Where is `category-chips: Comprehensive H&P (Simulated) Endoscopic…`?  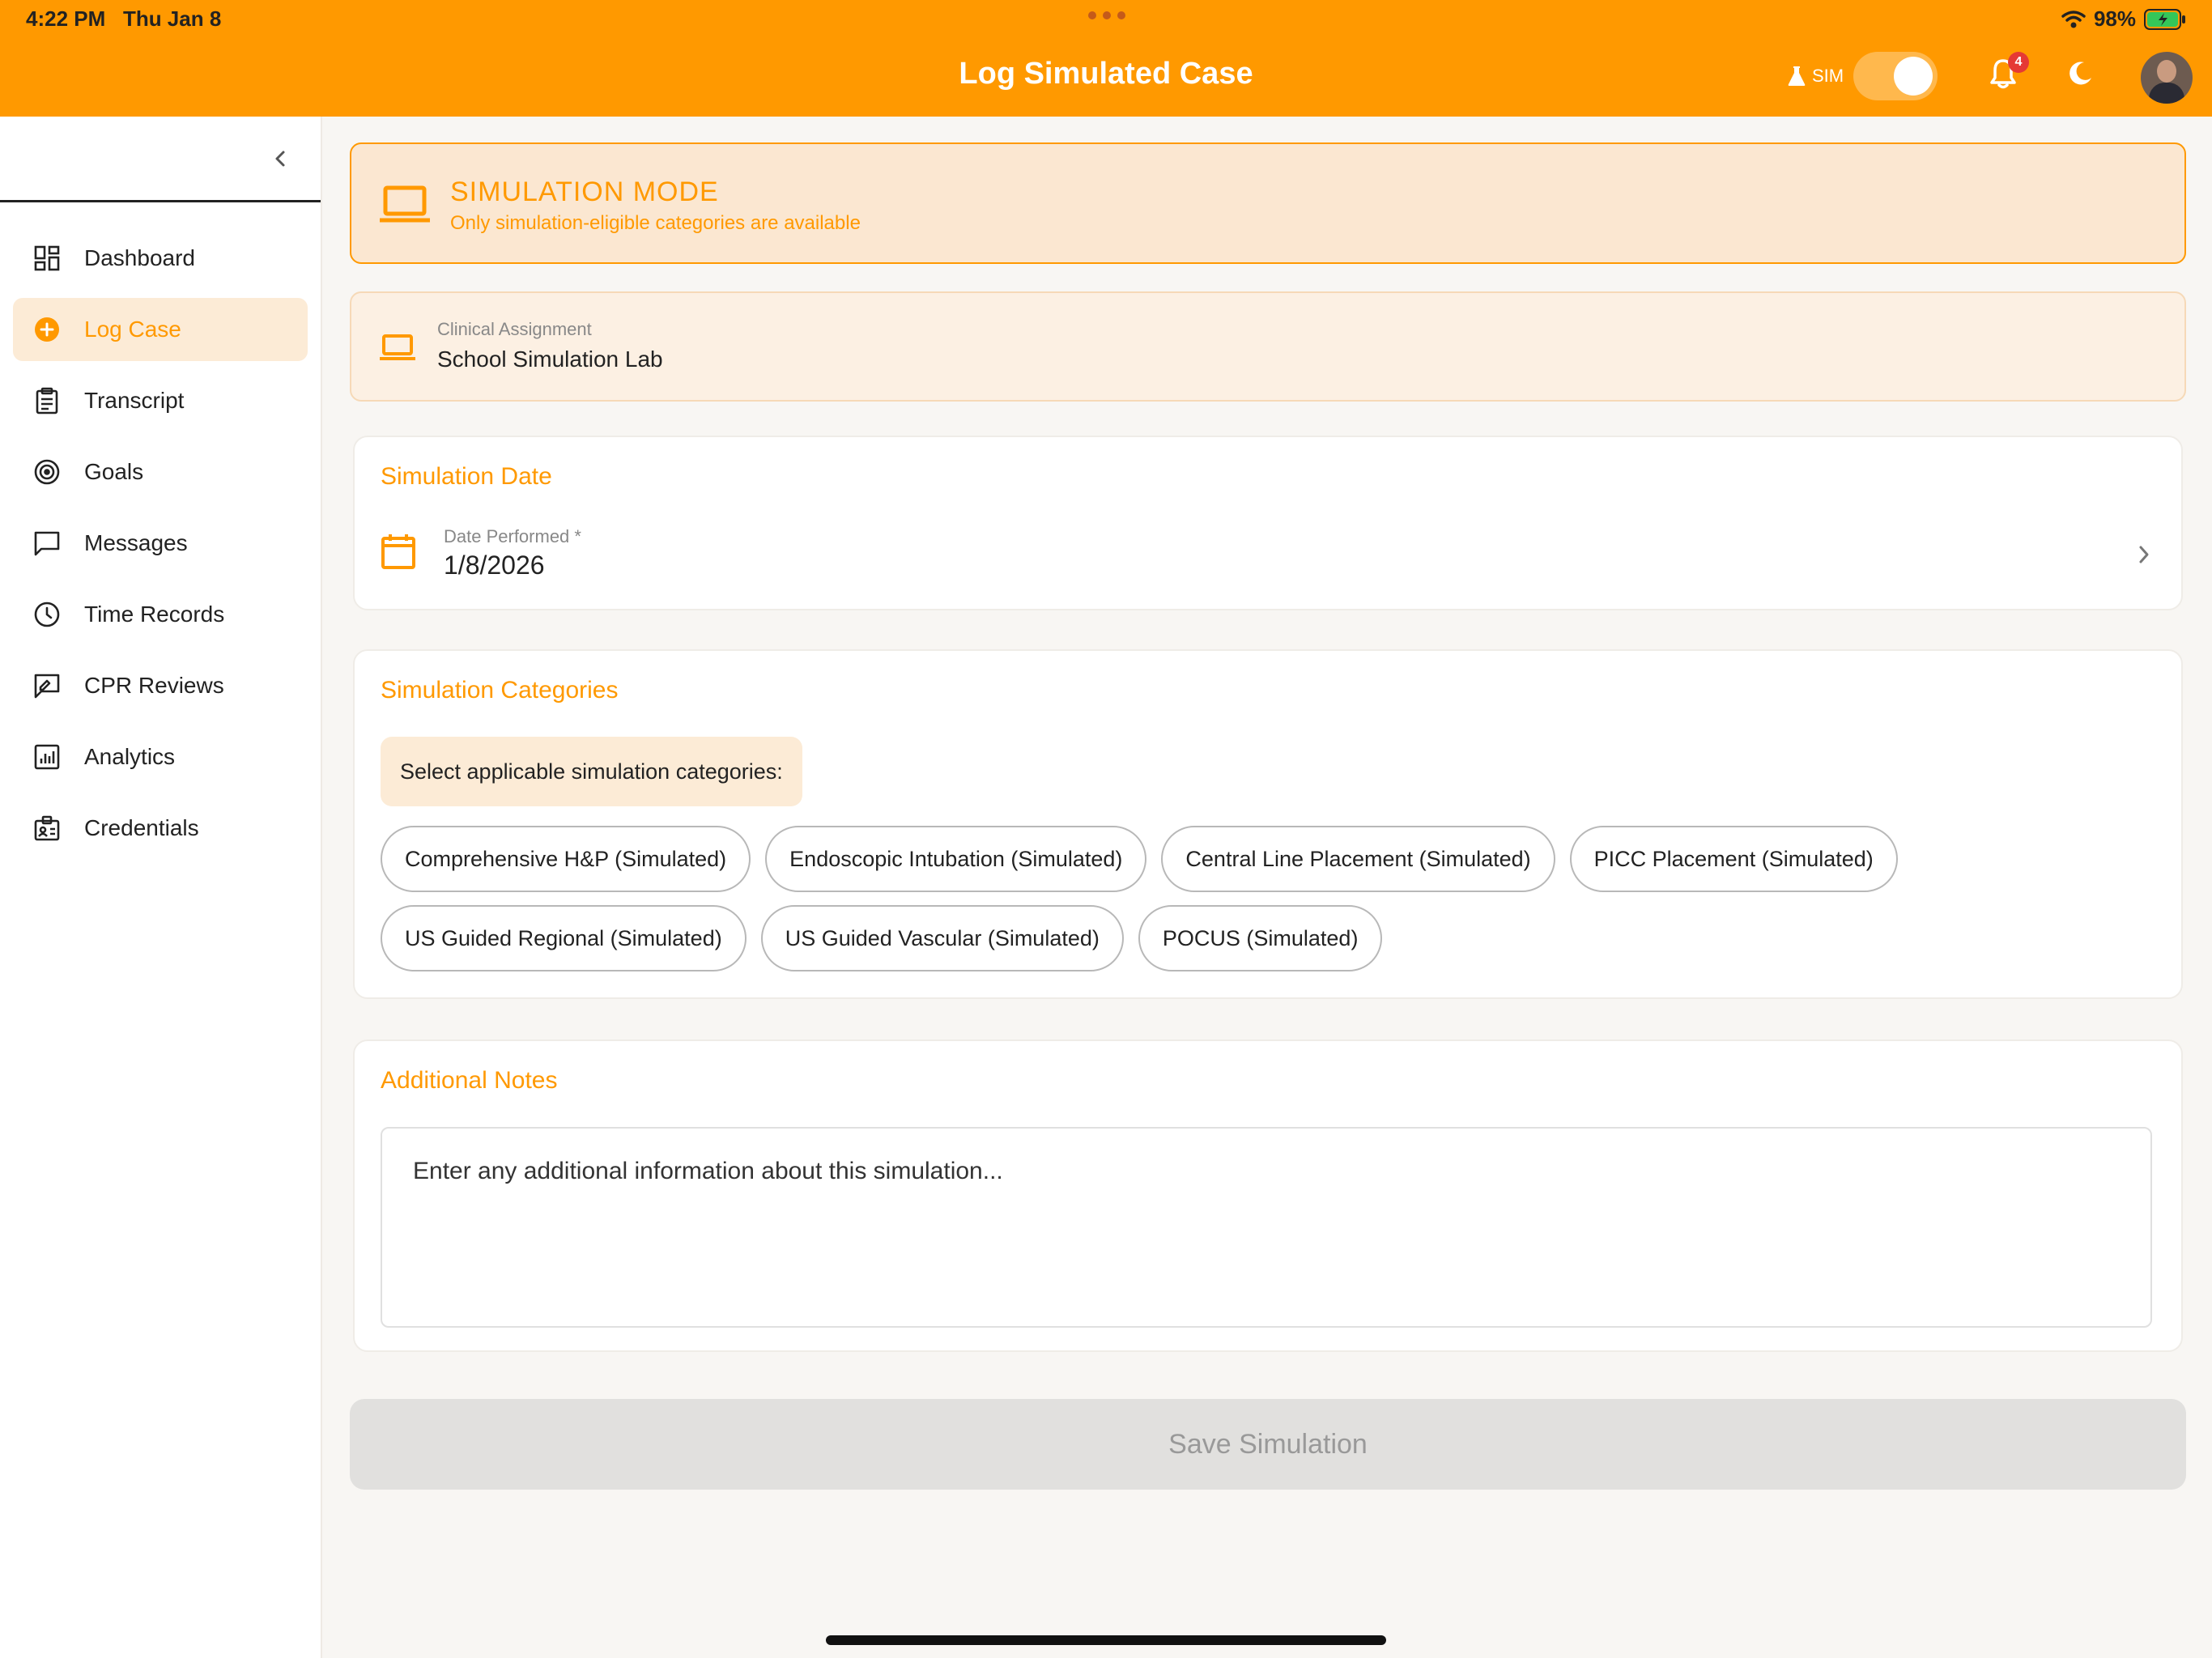 category-chips: Comprehensive H&P (Simulated) Endoscopic… is located at coordinates (1272, 898).